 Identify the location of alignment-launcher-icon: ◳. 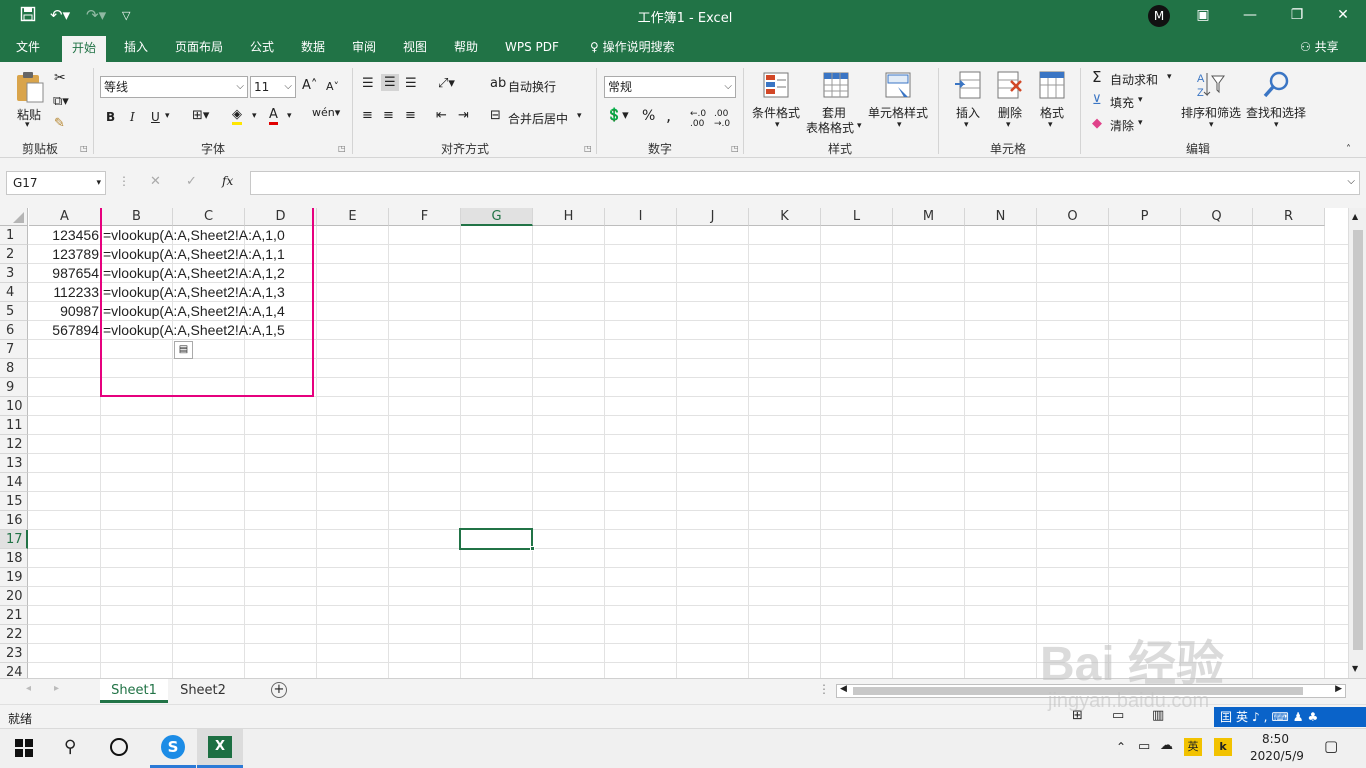
(588, 148).